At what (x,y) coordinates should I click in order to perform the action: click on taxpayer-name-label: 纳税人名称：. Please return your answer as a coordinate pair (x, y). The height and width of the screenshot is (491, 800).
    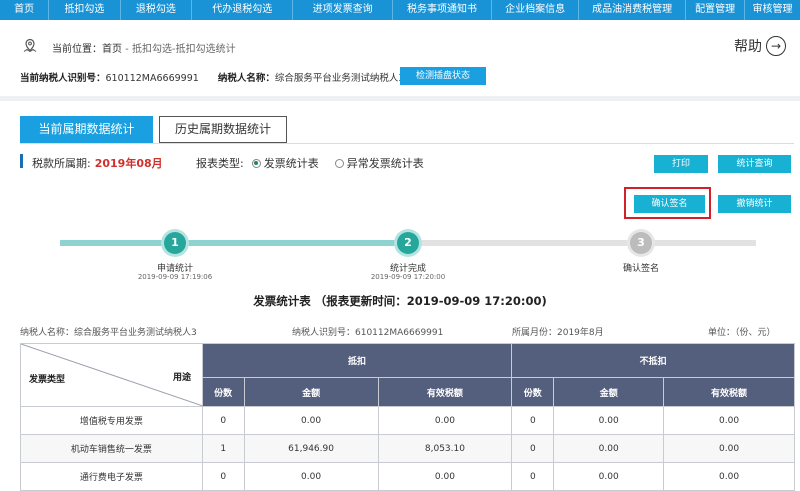
    Looking at the image, I should click on (246, 78).